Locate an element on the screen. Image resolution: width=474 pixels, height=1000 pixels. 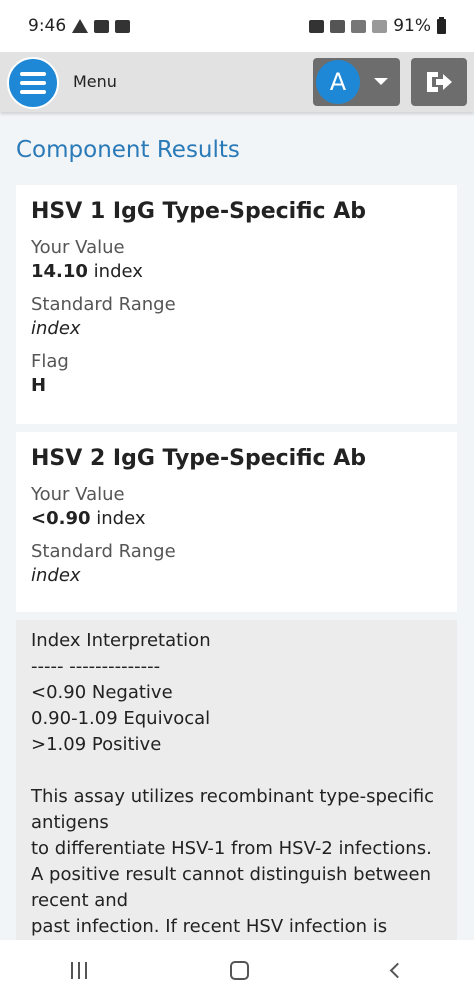
flag-value: H is located at coordinates (236, 385).